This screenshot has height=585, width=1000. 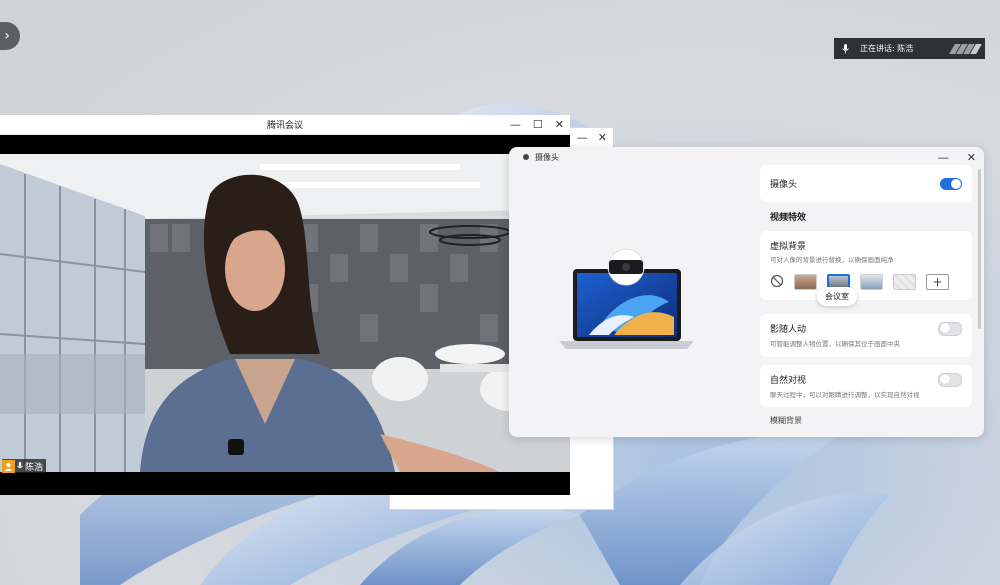 I want to click on follow-description: 可智能调整人物位置，以确保其位于画面中央, so click(x=835, y=343).